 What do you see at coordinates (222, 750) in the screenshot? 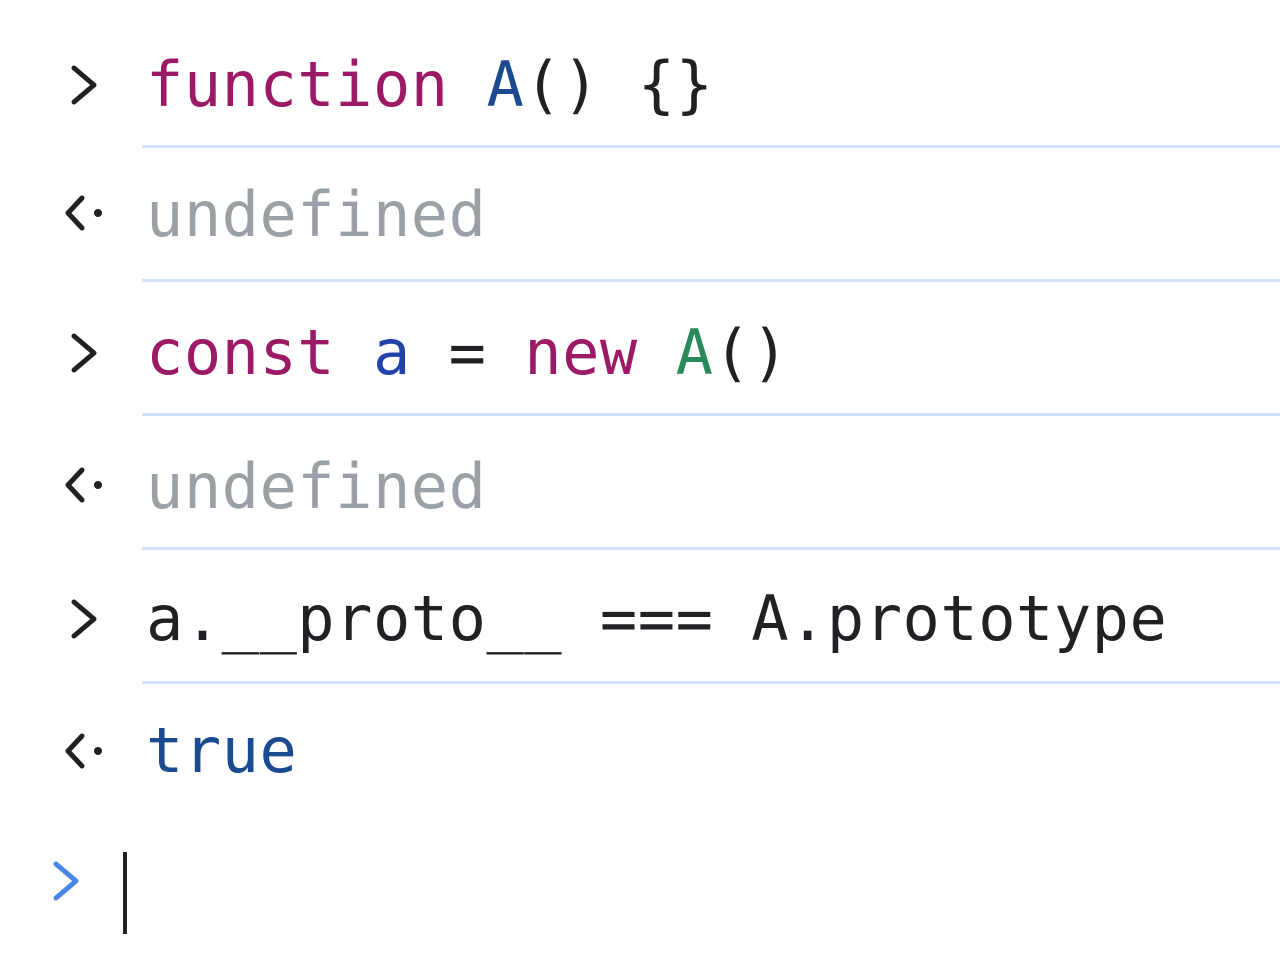
I see `console-result-value: true` at bounding box center [222, 750].